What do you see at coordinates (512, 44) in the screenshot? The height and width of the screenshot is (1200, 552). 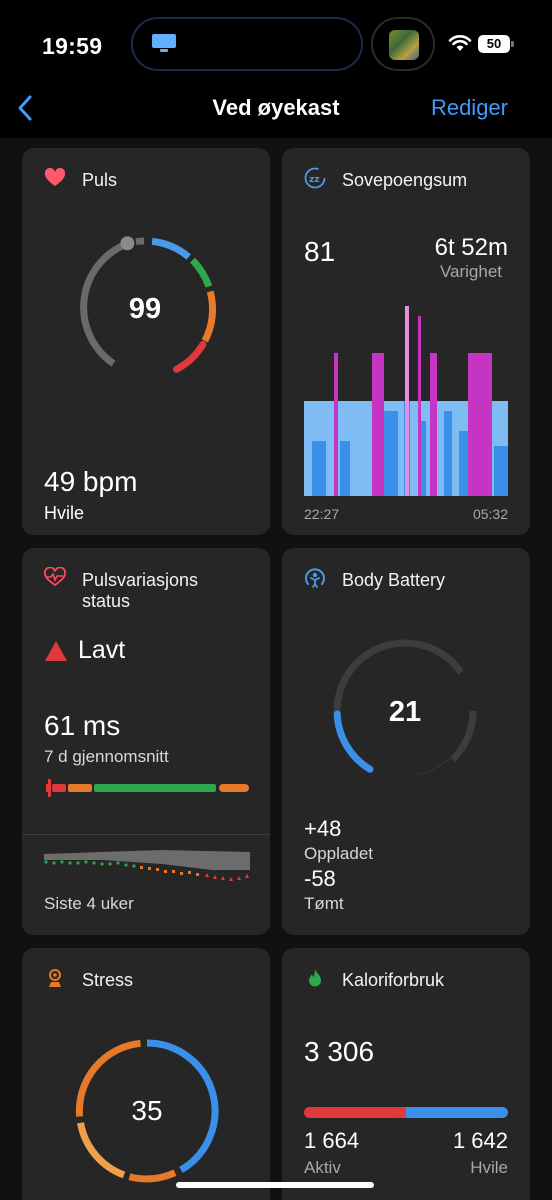 I see `battery-tip` at bounding box center [512, 44].